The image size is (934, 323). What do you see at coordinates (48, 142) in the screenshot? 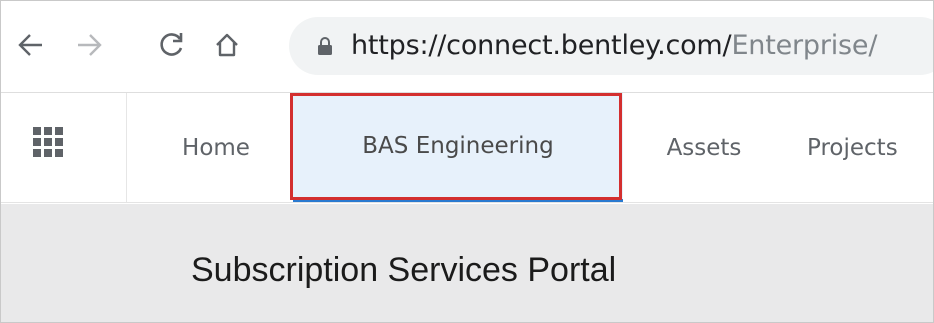
I see `apps-grid-icon` at bounding box center [48, 142].